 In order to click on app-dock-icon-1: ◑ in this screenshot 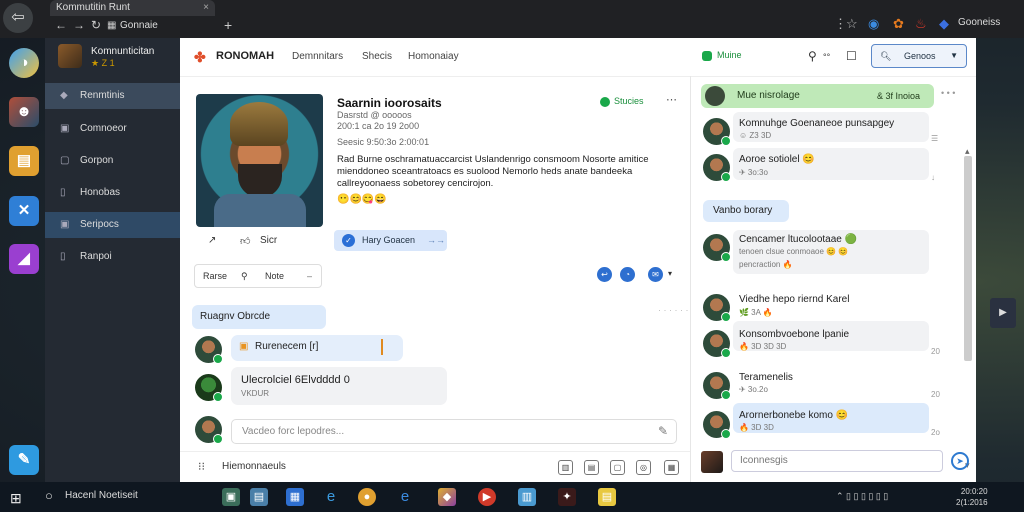, I will do `click(24, 63)`.